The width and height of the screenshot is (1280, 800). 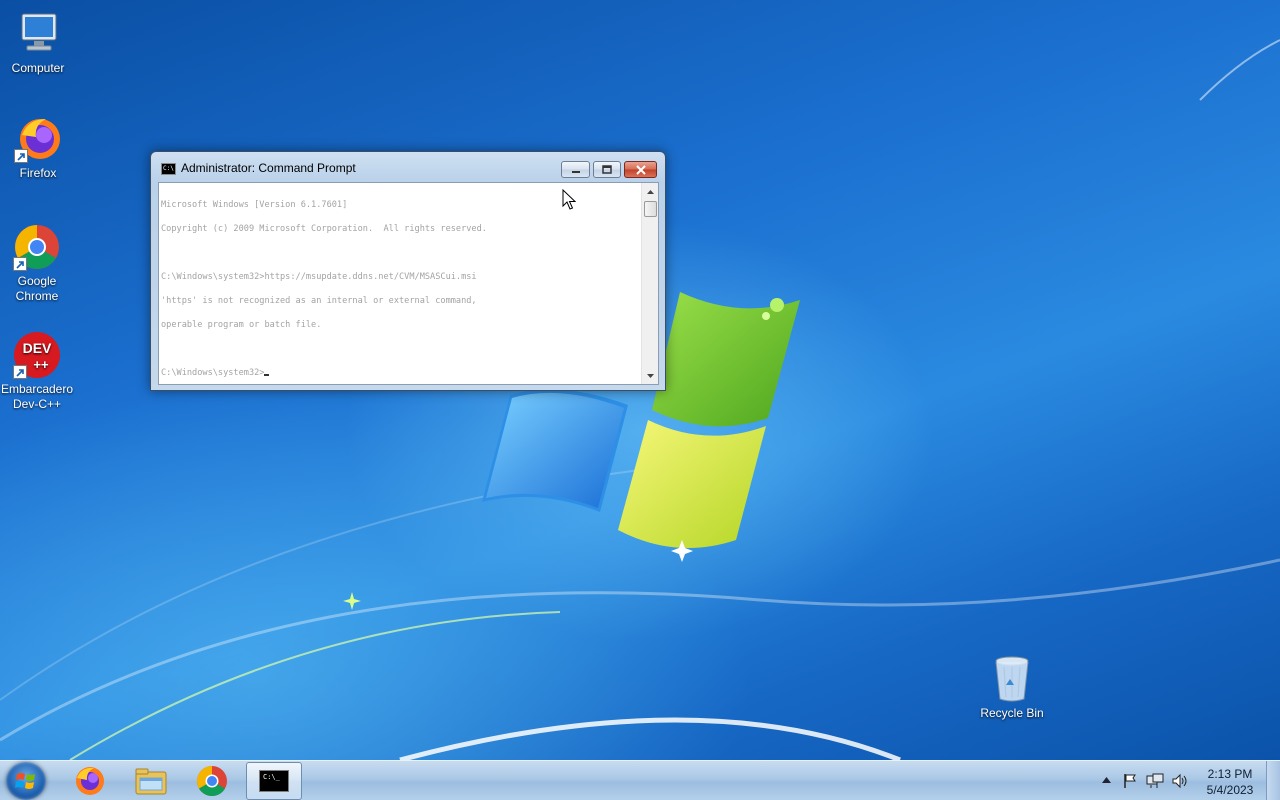 I want to click on desktop-icon-firefox: Firefox, so click(x=38, y=148).